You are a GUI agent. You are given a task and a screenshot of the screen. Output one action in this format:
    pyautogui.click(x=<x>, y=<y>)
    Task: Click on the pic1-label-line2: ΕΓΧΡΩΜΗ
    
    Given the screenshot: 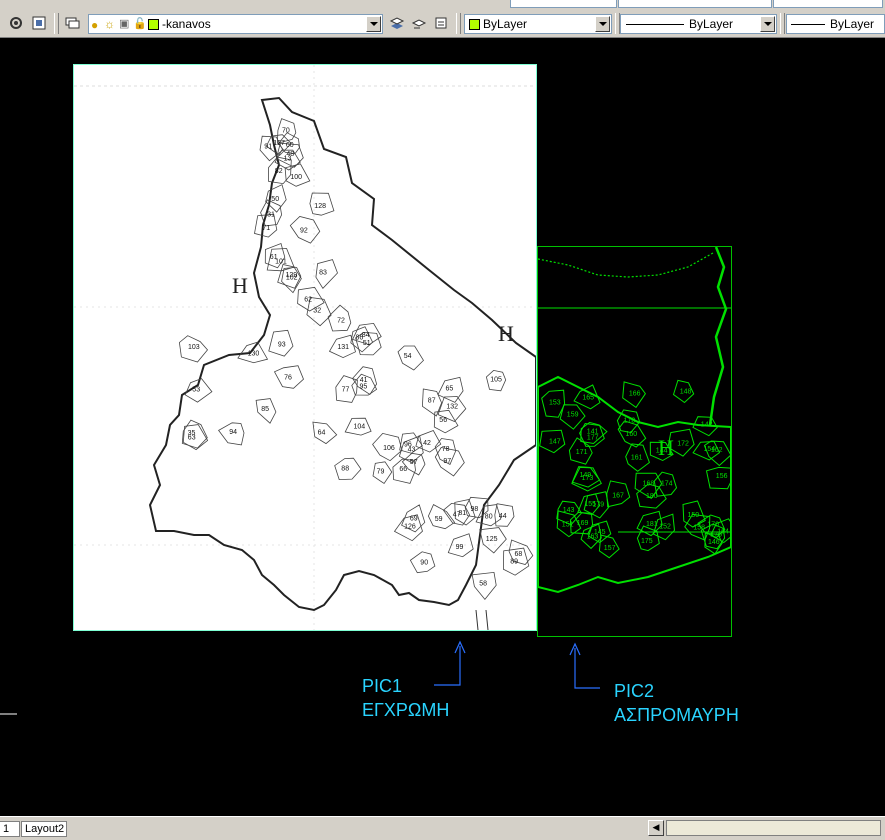 What is the action you would take?
    pyautogui.click(x=406, y=710)
    